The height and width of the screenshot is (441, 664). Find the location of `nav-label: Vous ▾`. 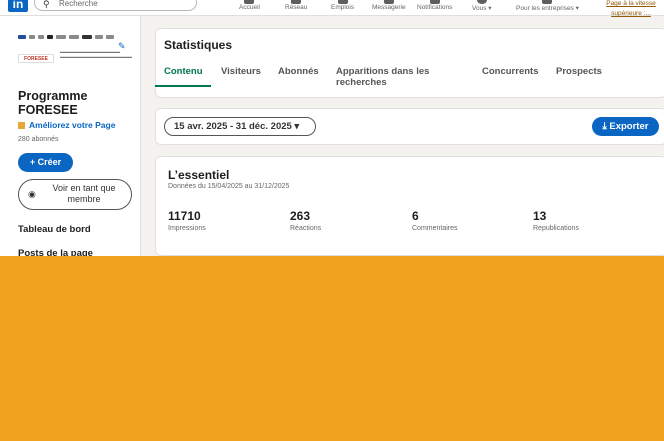

nav-label: Vous ▾ is located at coordinates (482, 8).